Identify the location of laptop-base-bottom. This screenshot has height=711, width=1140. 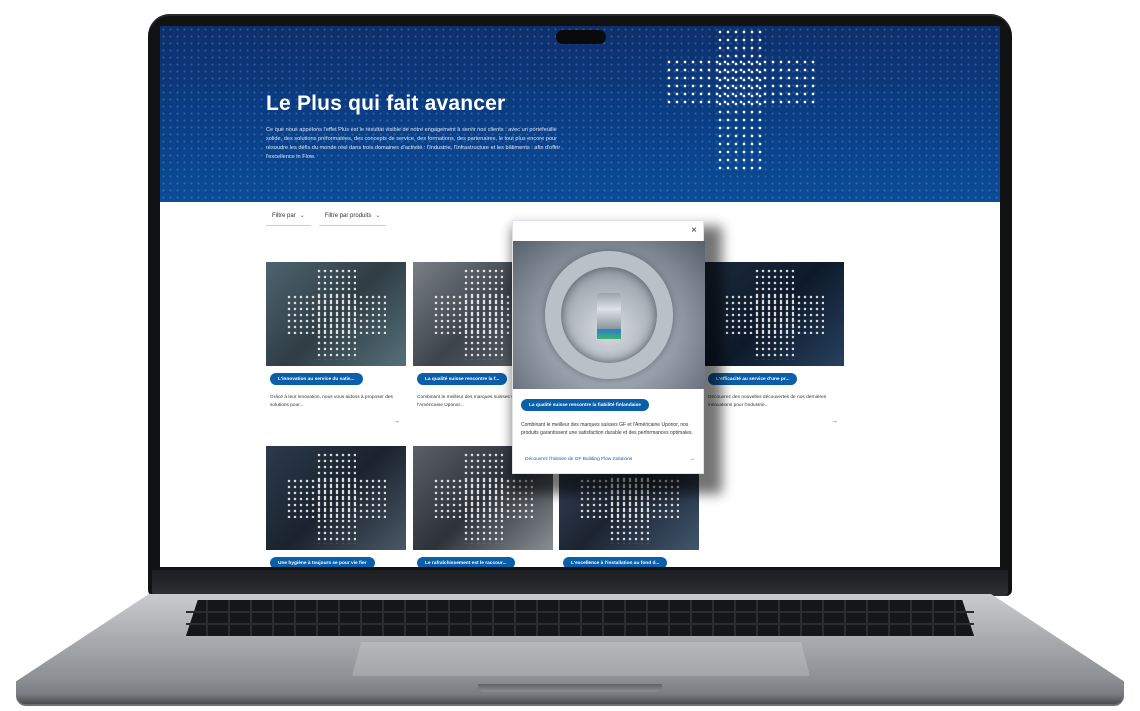
(570, 699).